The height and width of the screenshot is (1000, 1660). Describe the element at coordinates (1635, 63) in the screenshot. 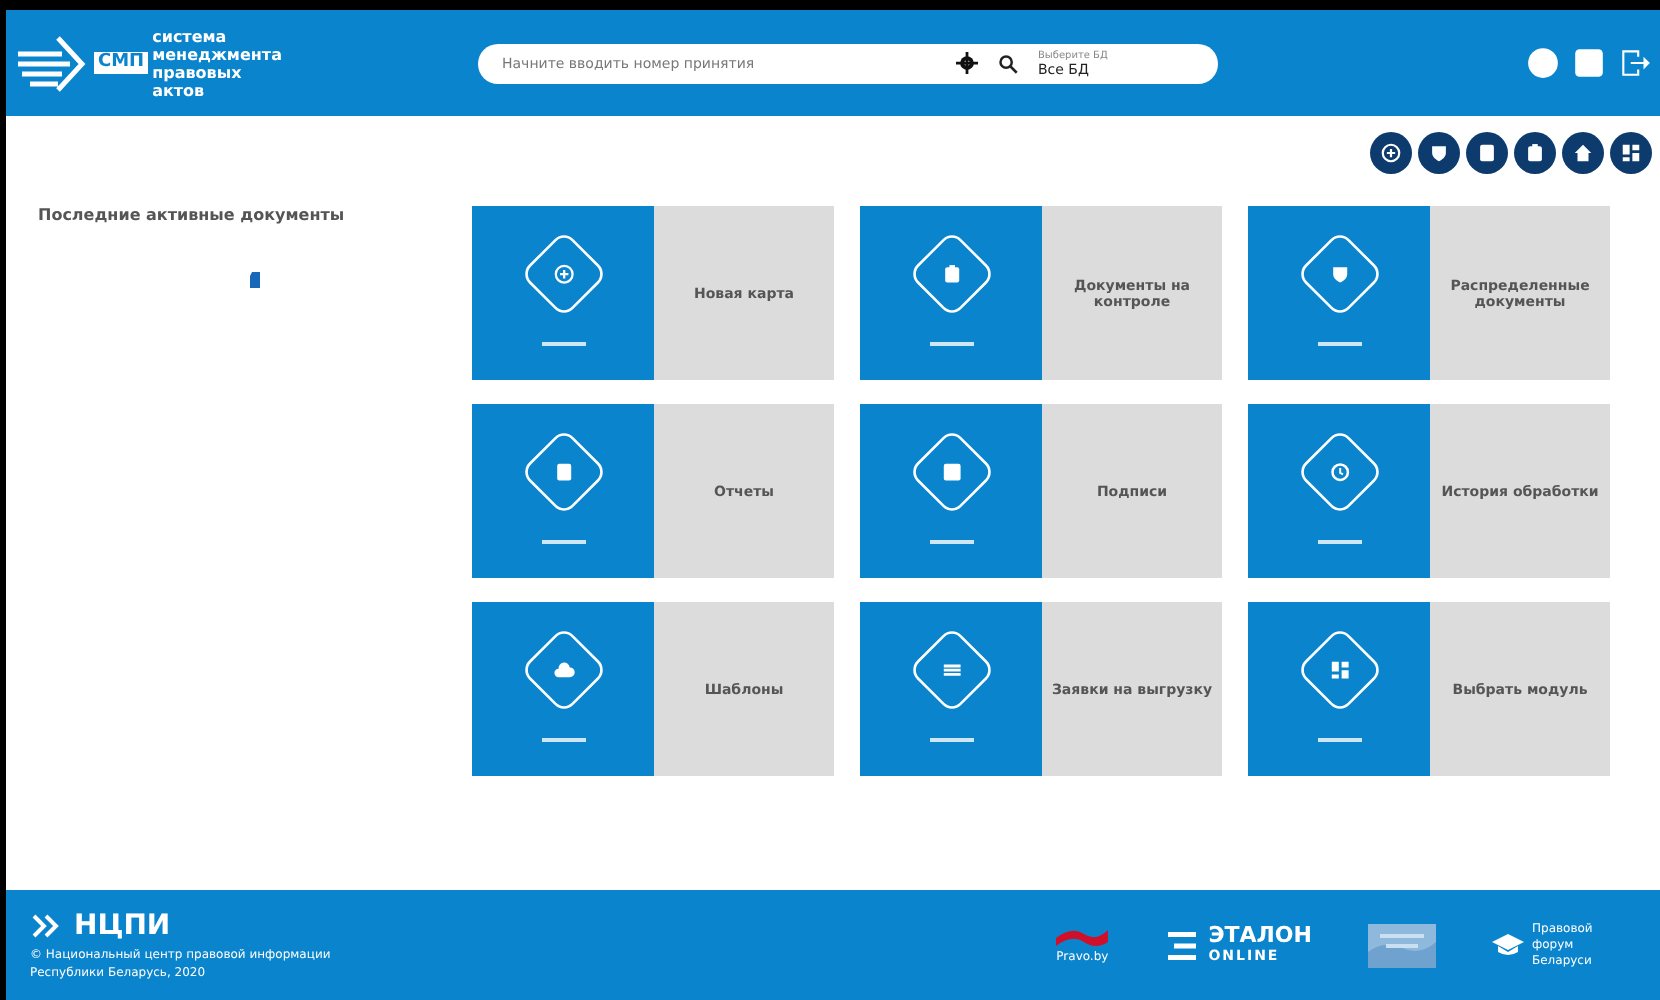

I see `exit-icon` at that location.